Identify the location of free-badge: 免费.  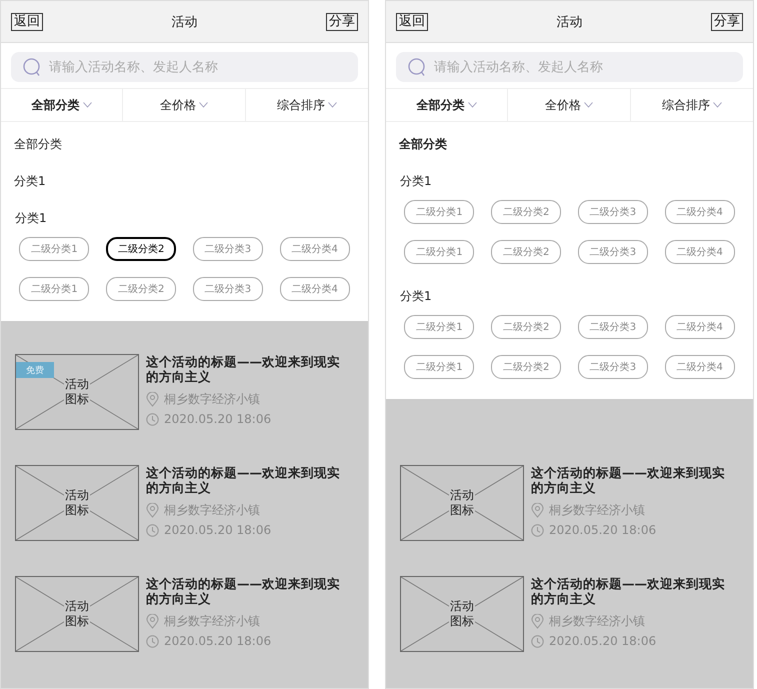
(35, 370).